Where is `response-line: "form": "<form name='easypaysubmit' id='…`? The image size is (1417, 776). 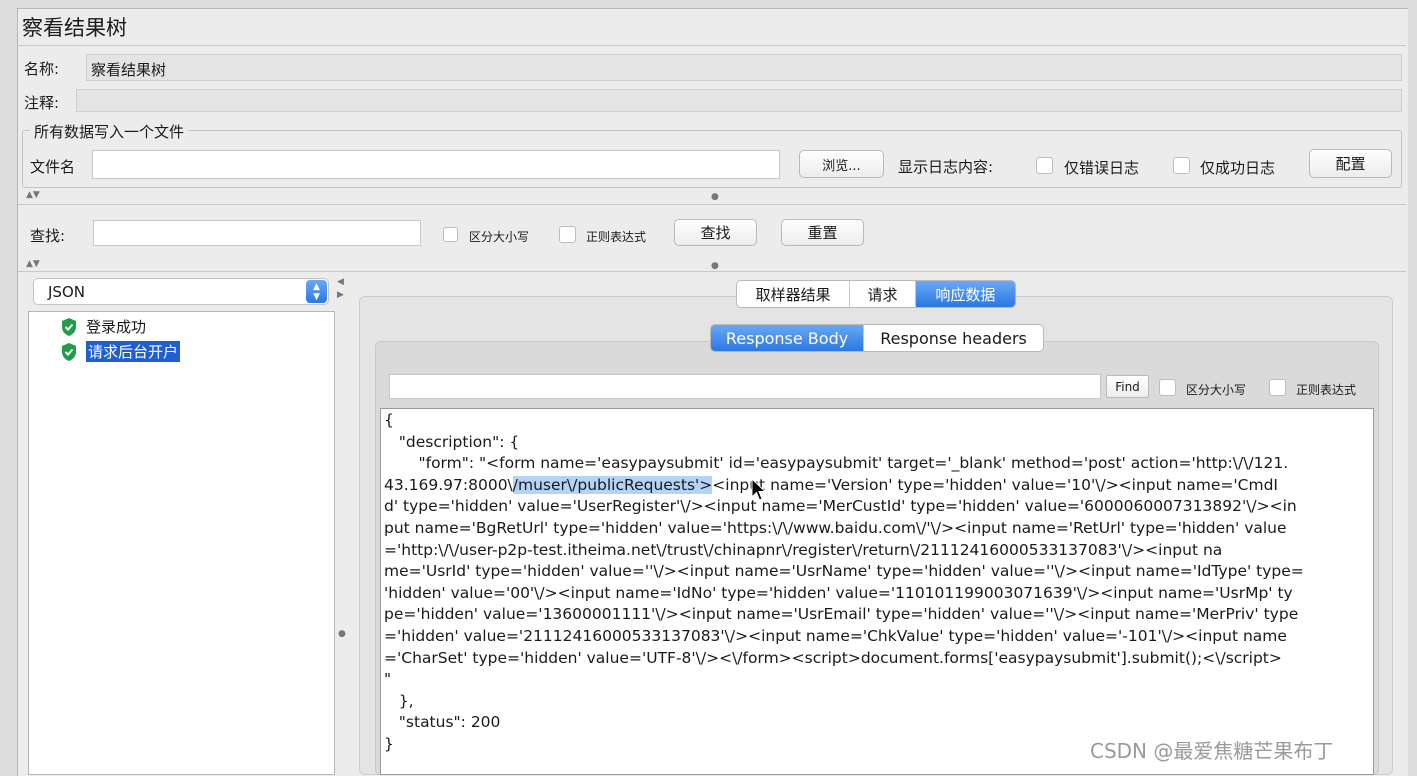 response-line: "form": "<form name='easypaysubmit' id='… is located at coordinates (836, 463).